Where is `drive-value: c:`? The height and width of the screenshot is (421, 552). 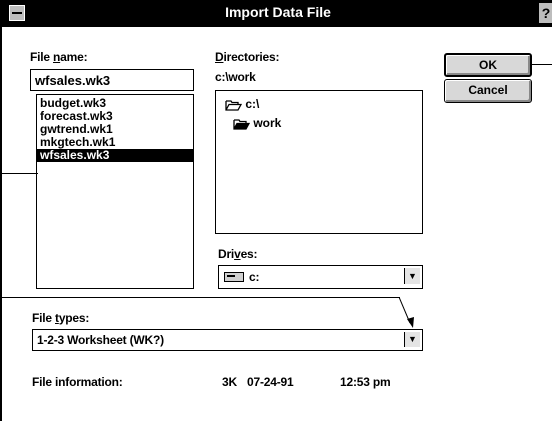 drive-value: c: is located at coordinates (254, 277).